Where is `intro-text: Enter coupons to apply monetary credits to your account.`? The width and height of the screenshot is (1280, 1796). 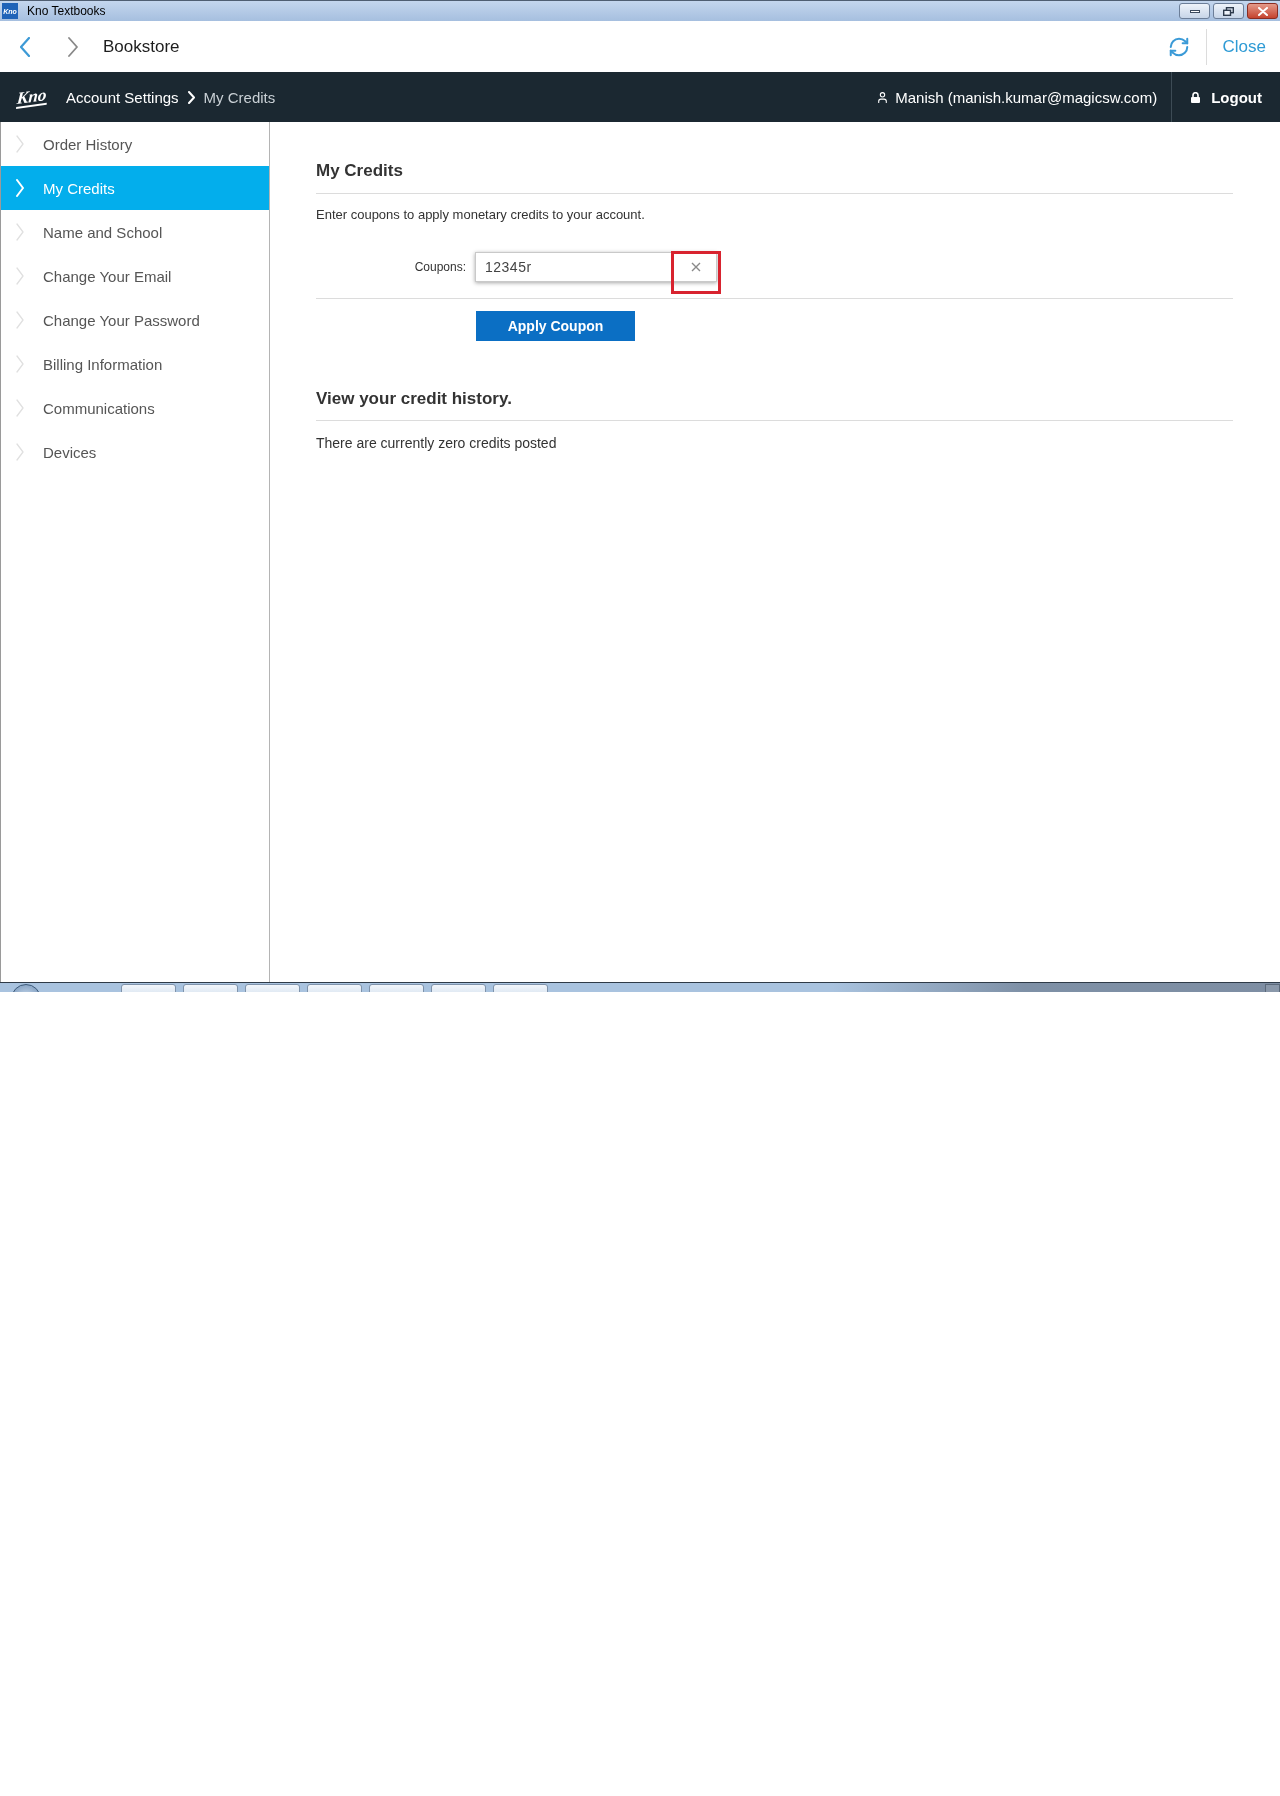 intro-text: Enter coupons to apply monetary credits to your account. is located at coordinates (481, 215).